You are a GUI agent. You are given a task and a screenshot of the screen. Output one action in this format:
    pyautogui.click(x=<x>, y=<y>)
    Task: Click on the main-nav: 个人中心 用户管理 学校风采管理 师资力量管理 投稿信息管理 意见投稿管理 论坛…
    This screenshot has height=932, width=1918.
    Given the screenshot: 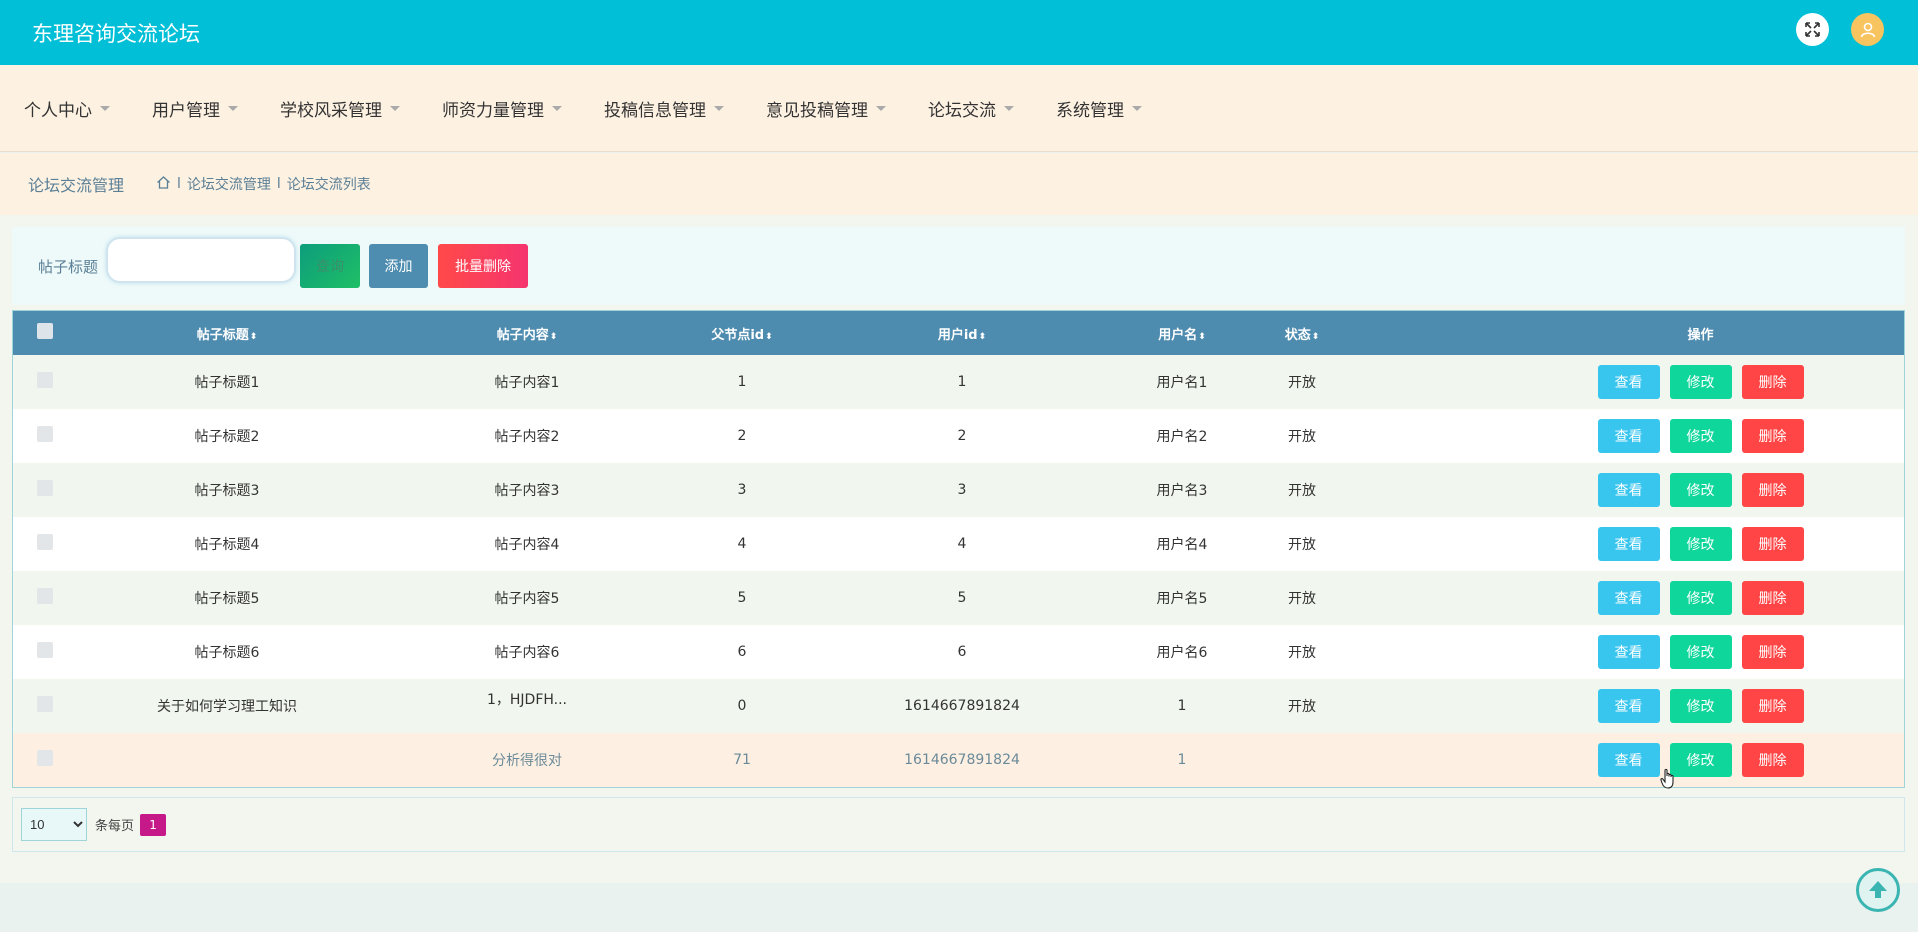 What is the action you would take?
    pyautogui.click(x=959, y=108)
    